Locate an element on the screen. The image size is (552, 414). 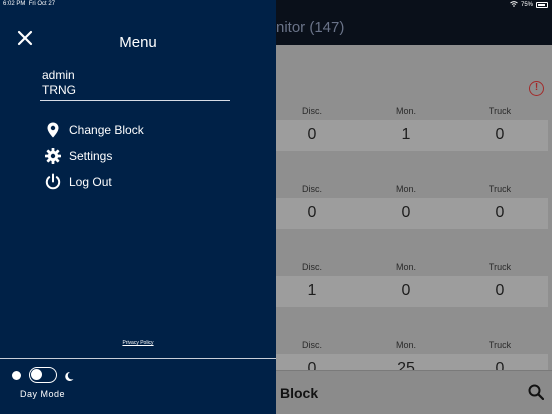
status-indicators: 75% is located at coordinates (529, 5).